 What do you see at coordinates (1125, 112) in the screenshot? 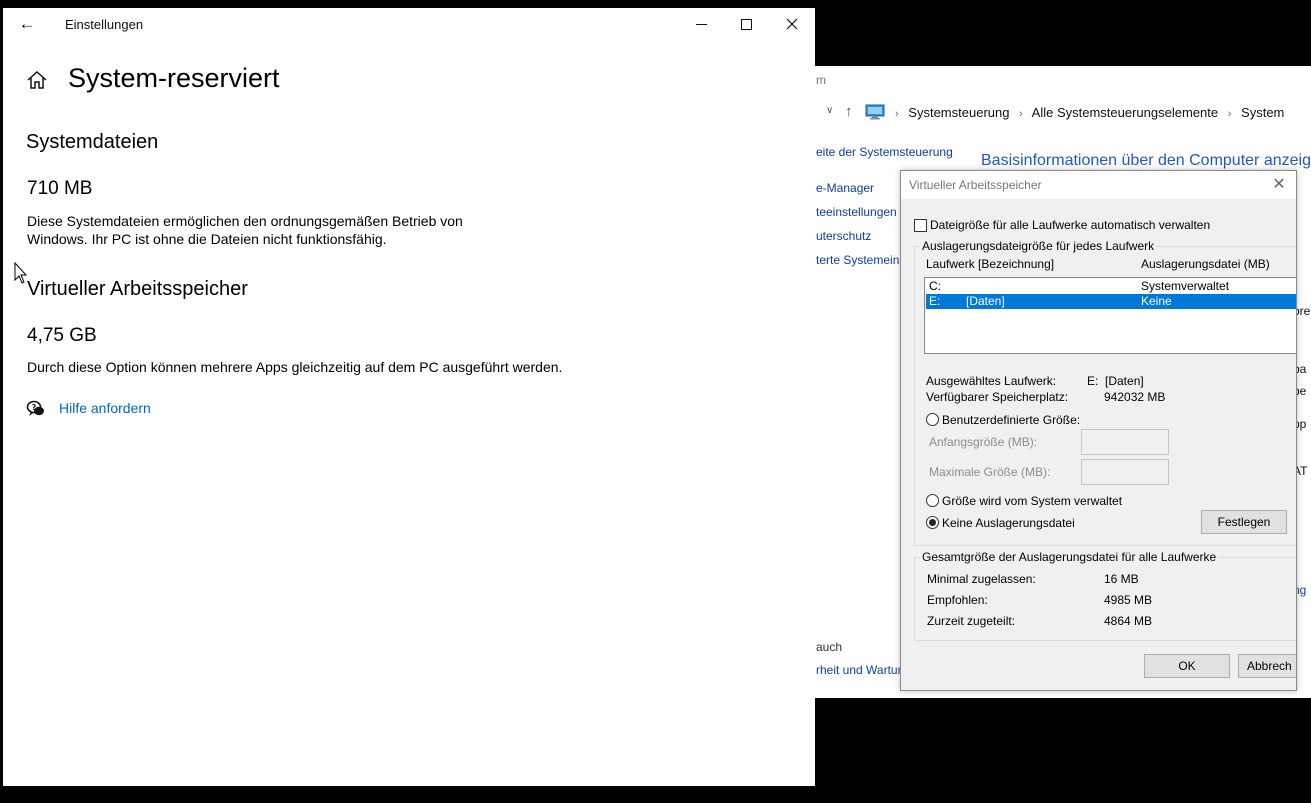
I see `breadcrumb-item-all-items: Alle Systemsteuerungselemente` at bounding box center [1125, 112].